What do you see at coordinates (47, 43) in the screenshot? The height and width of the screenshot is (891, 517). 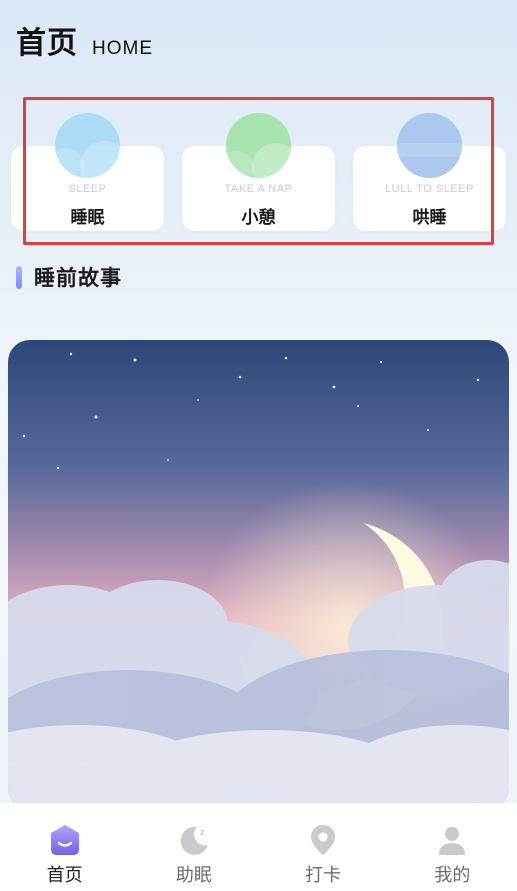 I see `page-title: 首页` at bounding box center [47, 43].